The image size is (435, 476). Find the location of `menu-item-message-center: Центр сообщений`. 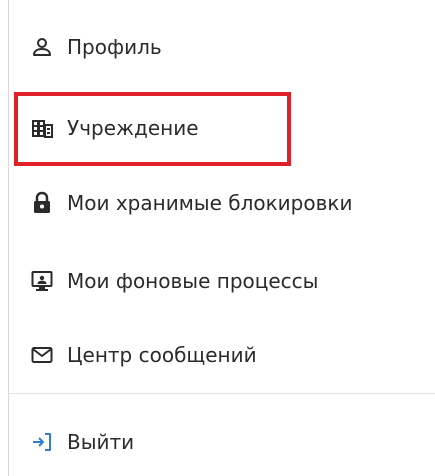

menu-item-message-center: Центр сообщений is located at coordinates (222, 355).